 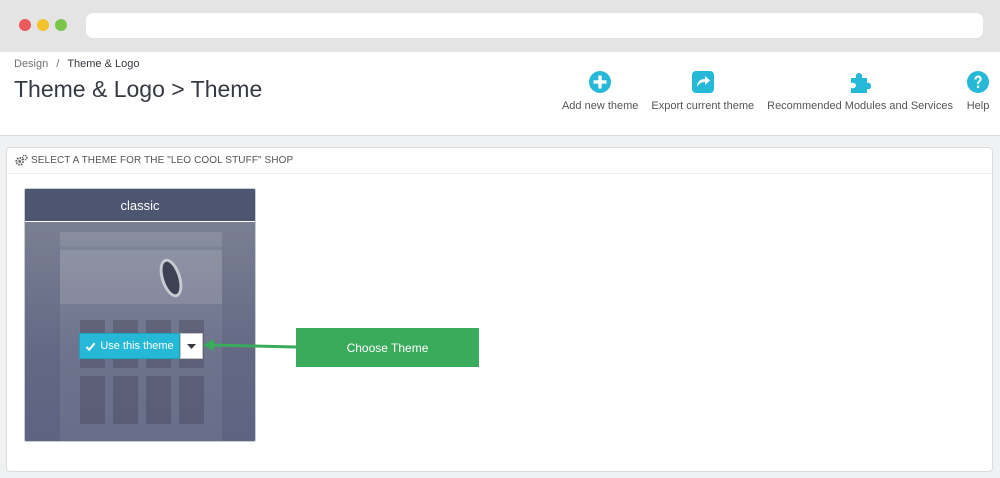 I want to click on help-label: Help, so click(x=978, y=106).